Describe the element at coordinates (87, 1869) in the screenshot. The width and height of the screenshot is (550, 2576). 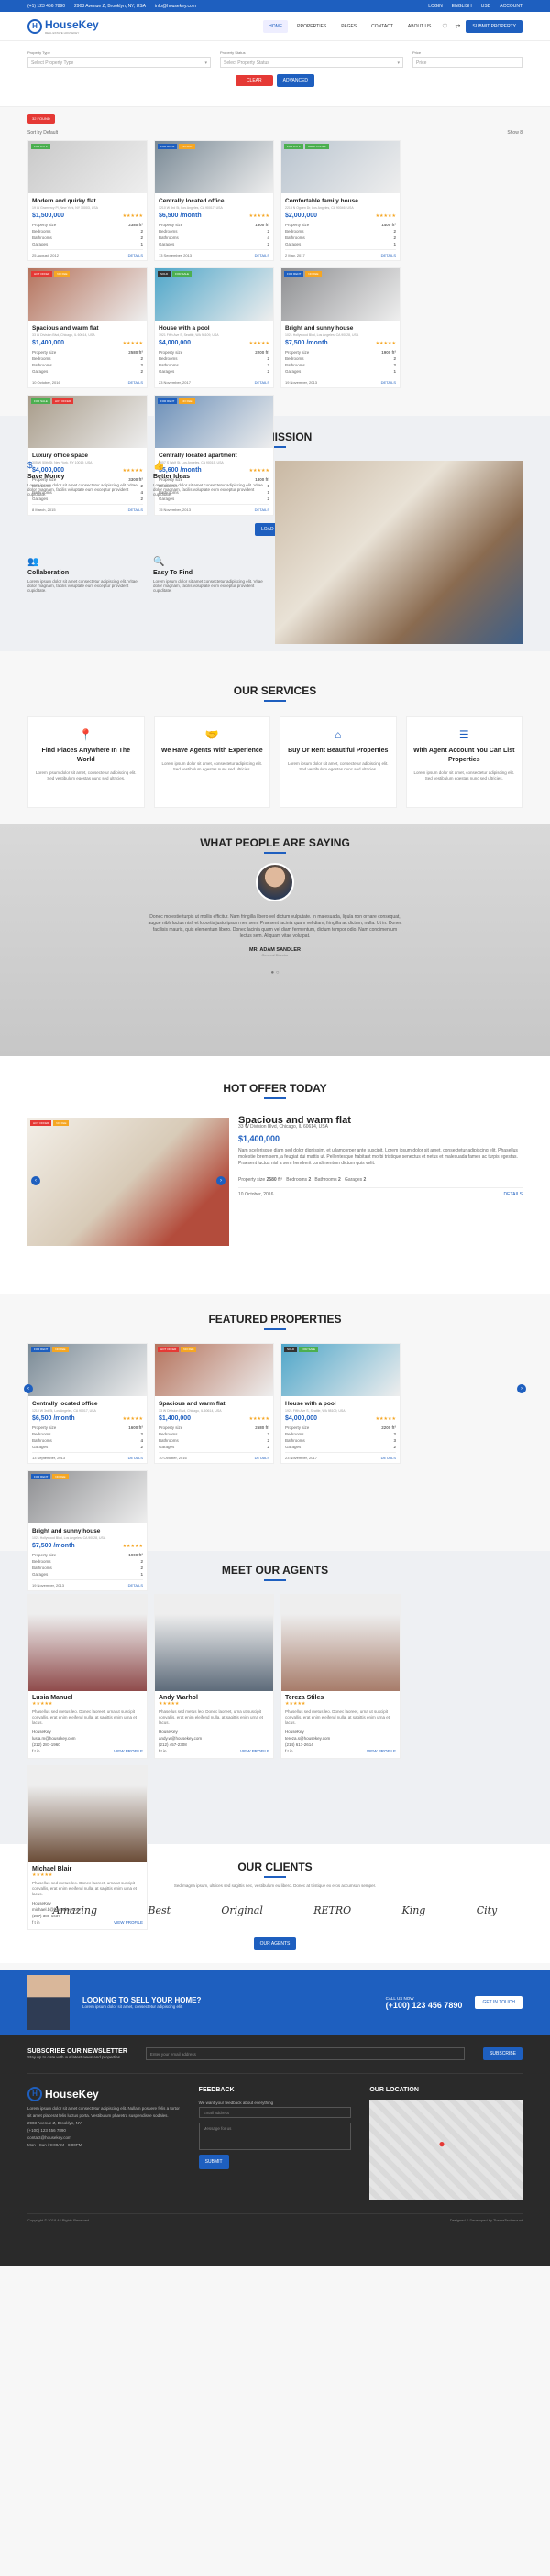
I see `agent-name: Michael Blair` at that location.